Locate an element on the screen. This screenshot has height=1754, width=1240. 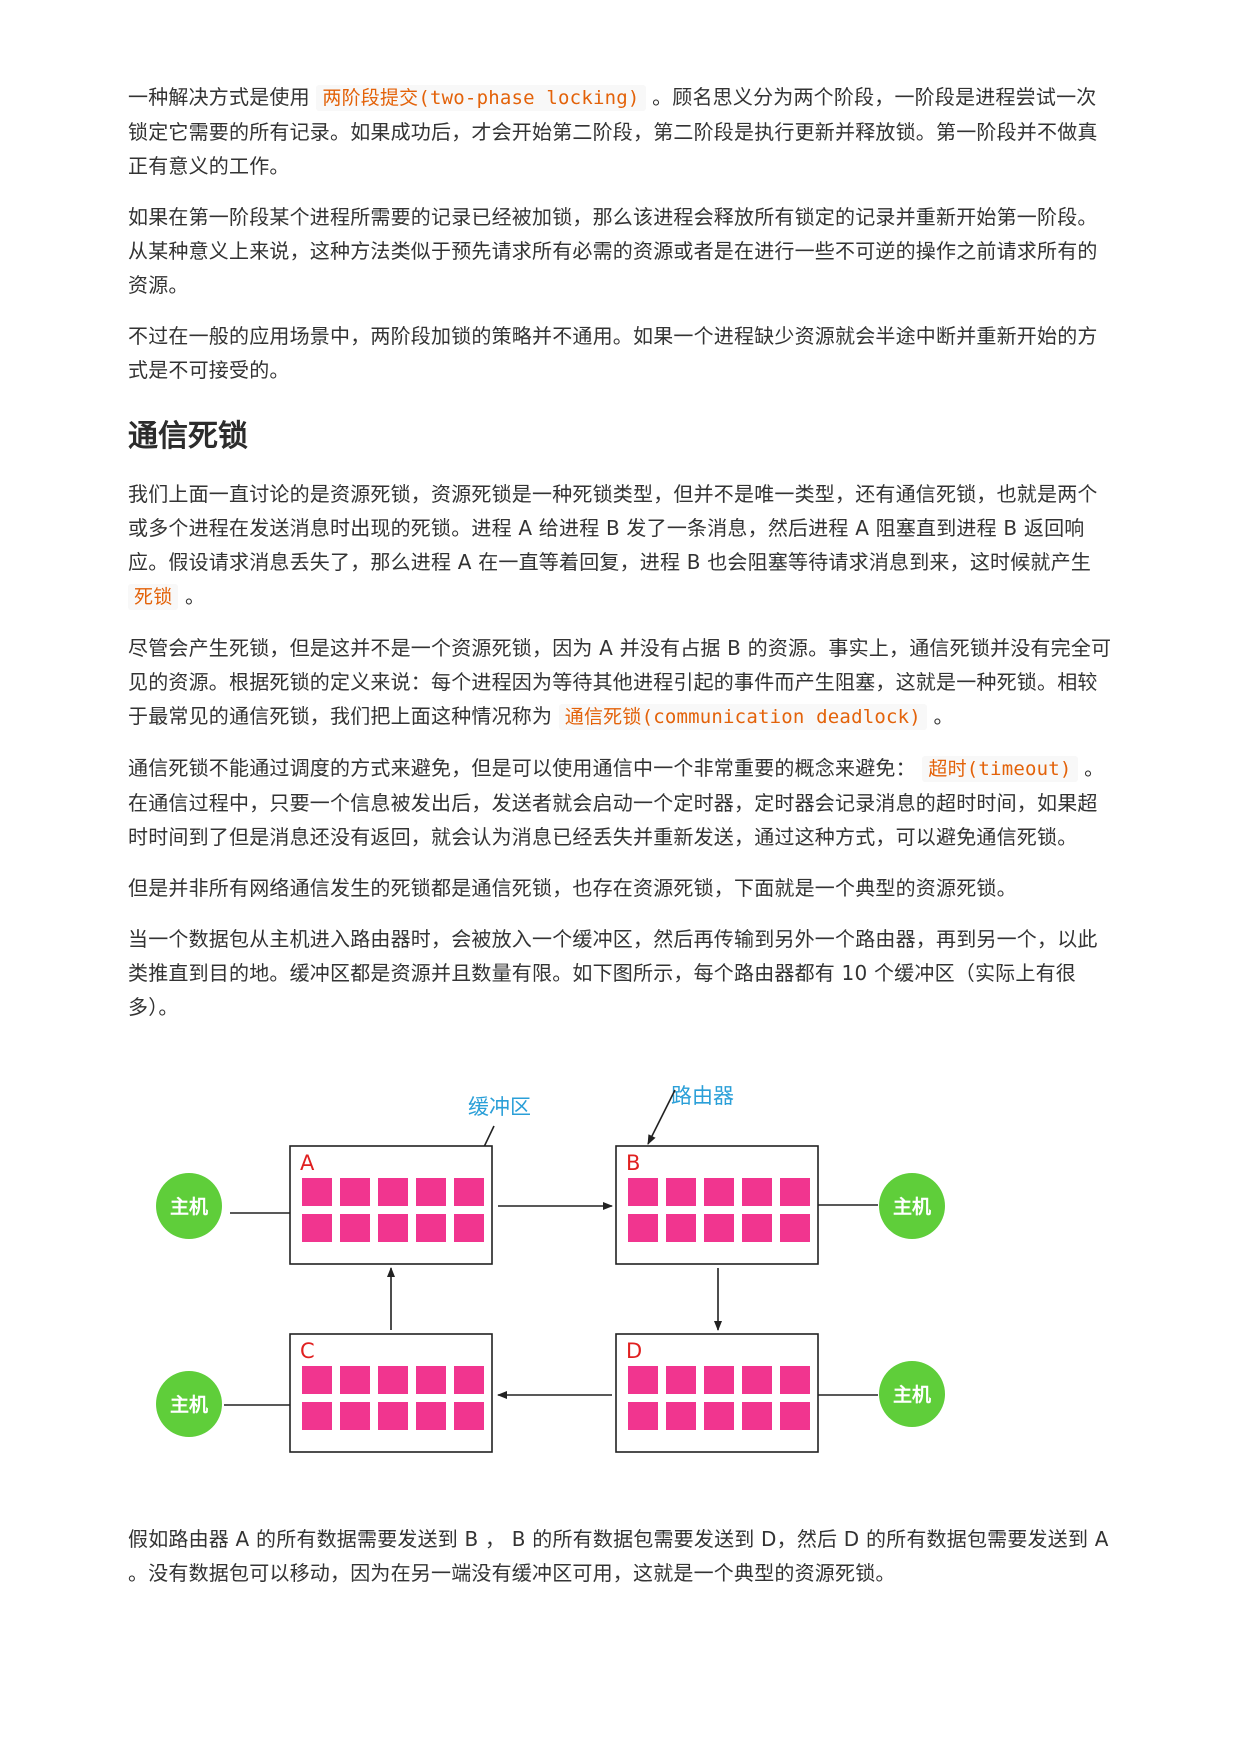
host-bottom-left: 主机 is located at coordinates (189, 1404).